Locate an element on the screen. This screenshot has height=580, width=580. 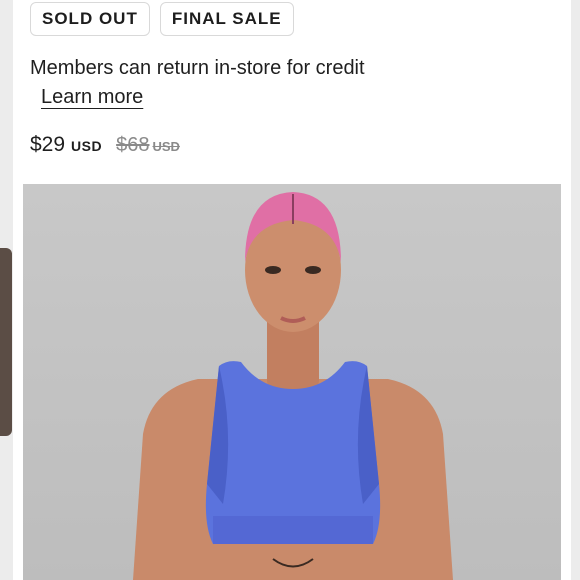
original-price-currency: USD is located at coordinates (166, 146).